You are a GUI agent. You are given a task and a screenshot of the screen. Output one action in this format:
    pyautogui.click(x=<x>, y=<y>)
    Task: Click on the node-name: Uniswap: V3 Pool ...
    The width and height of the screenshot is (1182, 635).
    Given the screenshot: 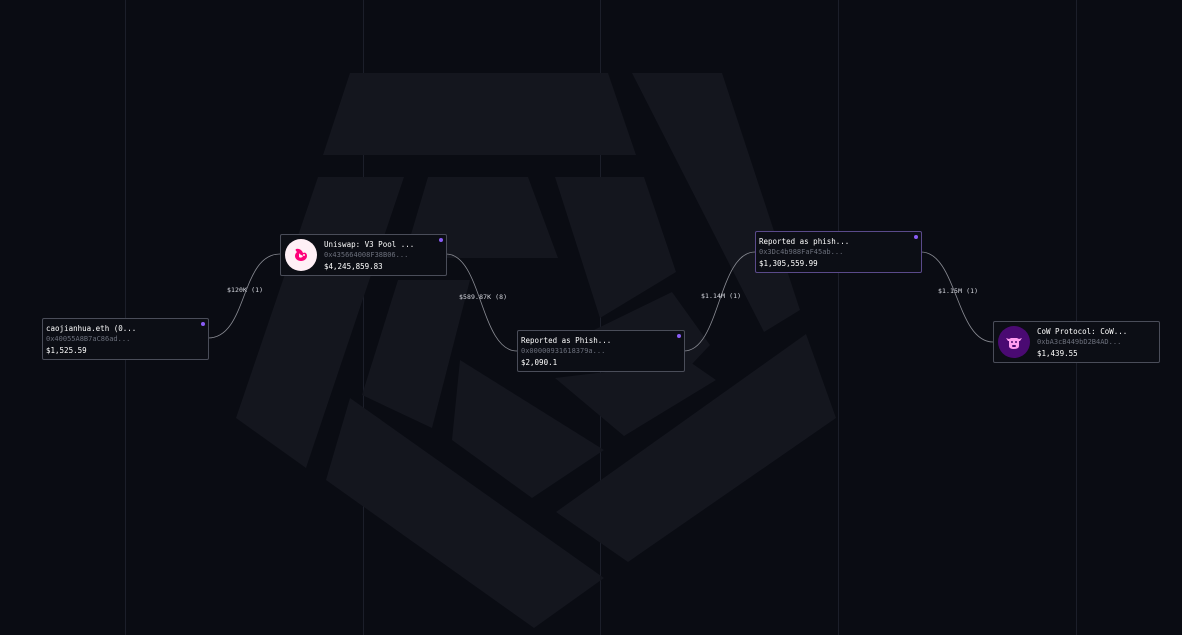 What is the action you would take?
    pyautogui.click(x=369, y=244)
    